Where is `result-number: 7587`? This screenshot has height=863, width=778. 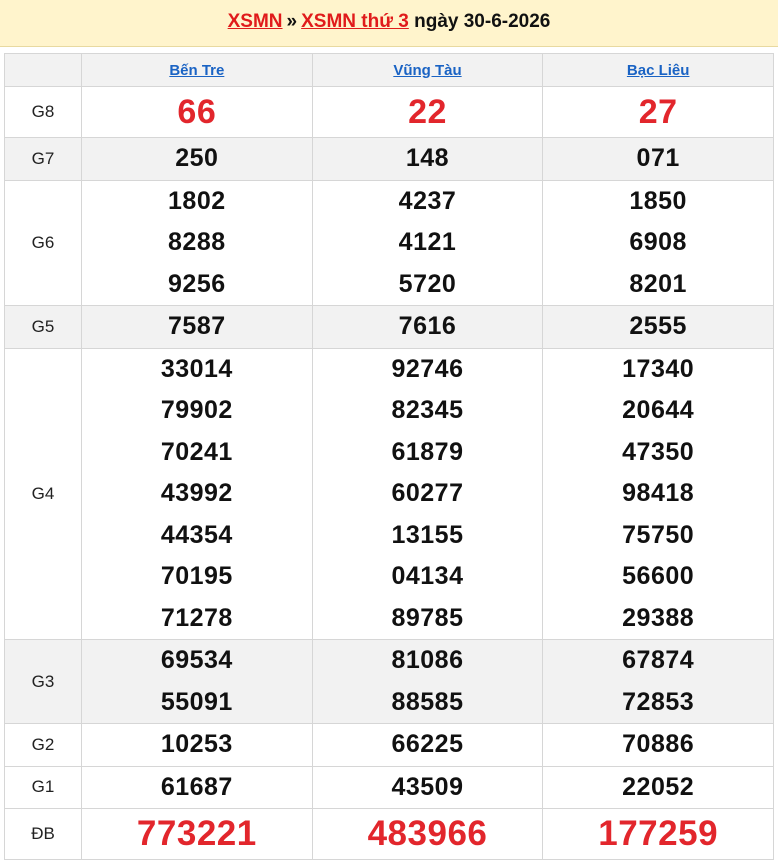 result-number: 7587 is located at coordinates (197, 326).